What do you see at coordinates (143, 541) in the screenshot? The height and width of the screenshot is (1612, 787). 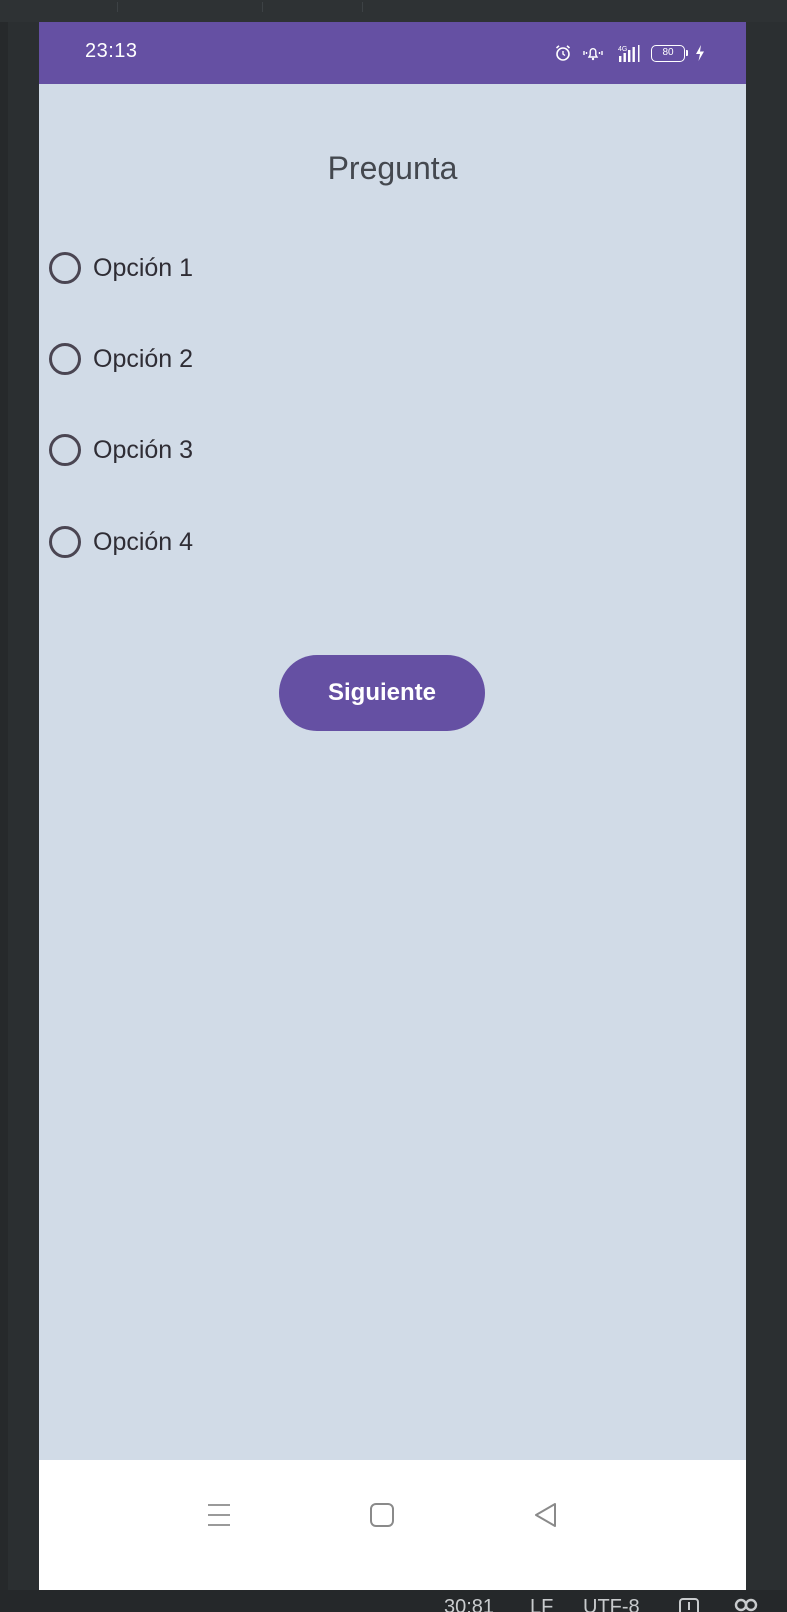 I see `option-label: Opción 4` at bounding box center [143, 541].